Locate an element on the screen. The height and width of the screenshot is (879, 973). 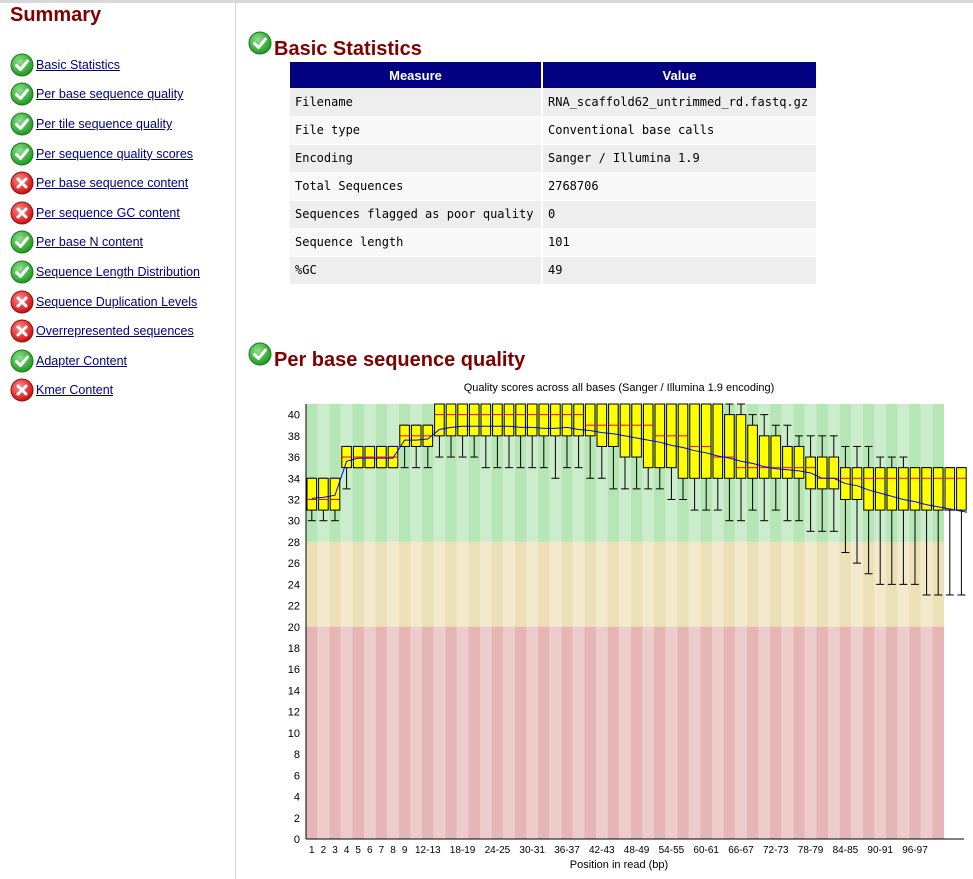
y-tick-label: 4 is located at coordinates (297, 798).